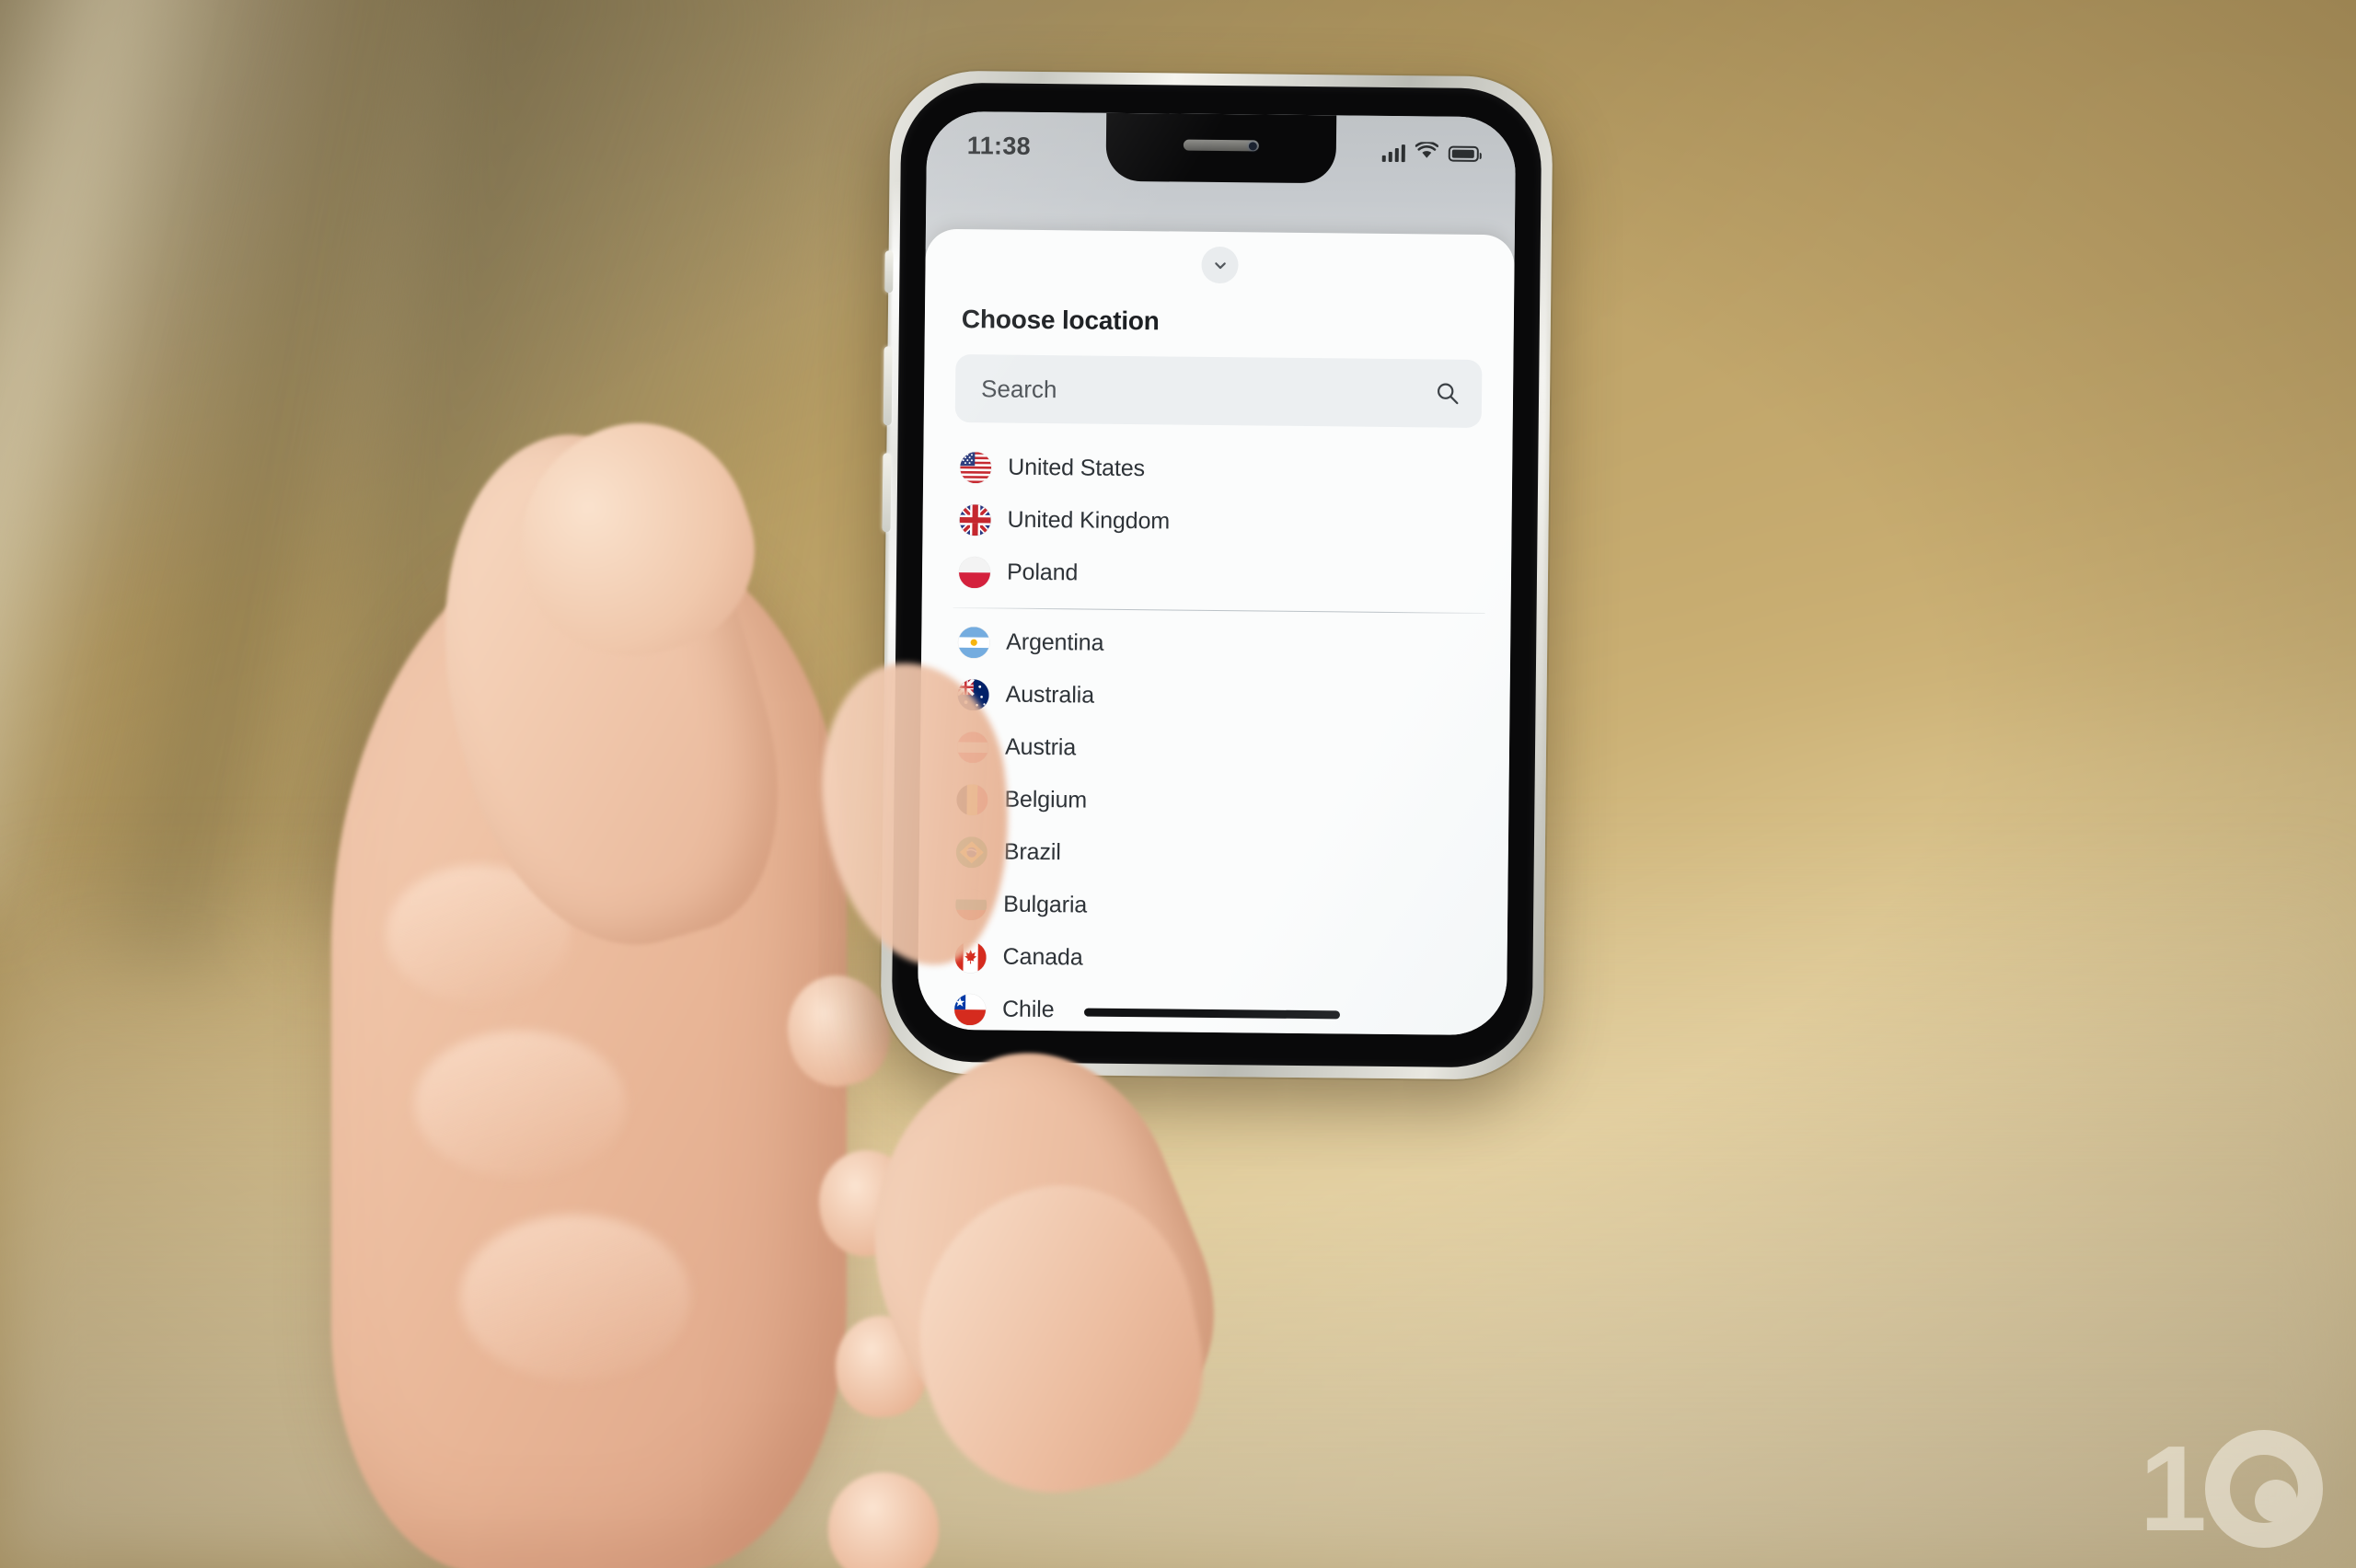 This screenshot has height=1568, width=2356. Describe the element at coordinates (1393, 153) in the screenshot. I see `cellular-signal-icon` at that location.